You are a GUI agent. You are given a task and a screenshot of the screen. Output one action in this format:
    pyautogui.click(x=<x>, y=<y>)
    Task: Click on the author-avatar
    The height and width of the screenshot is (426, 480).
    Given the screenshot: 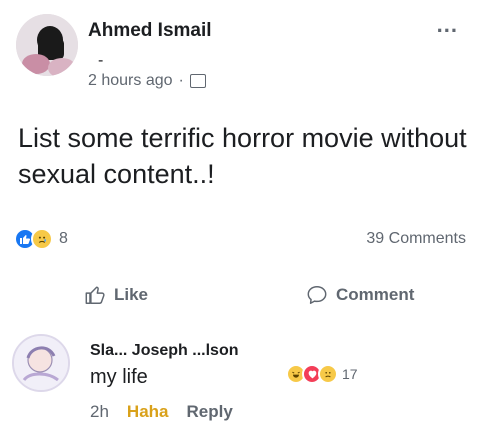 What is the action you would take?
    pyautogui.click(x=47, y=45)
    